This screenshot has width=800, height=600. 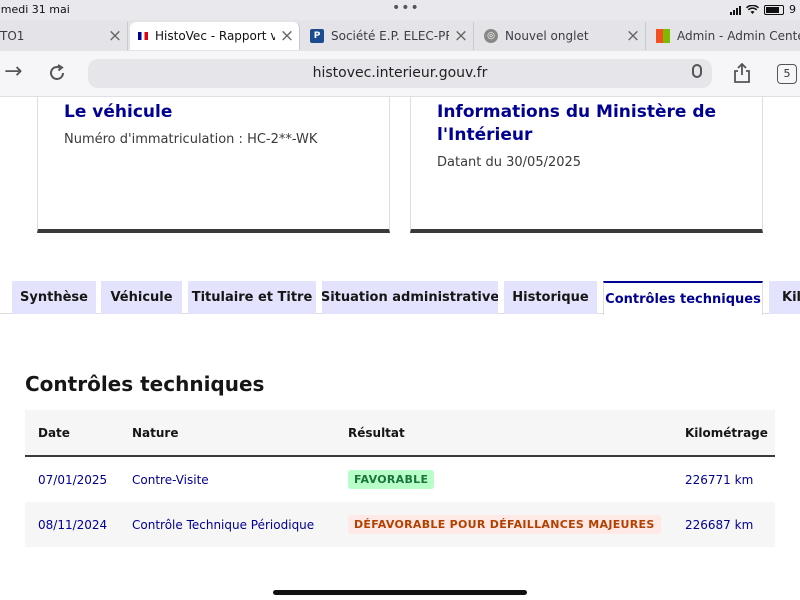 I want to click on tab-controles-techniques: Contrôles techniques, so click(x=683, y=298).